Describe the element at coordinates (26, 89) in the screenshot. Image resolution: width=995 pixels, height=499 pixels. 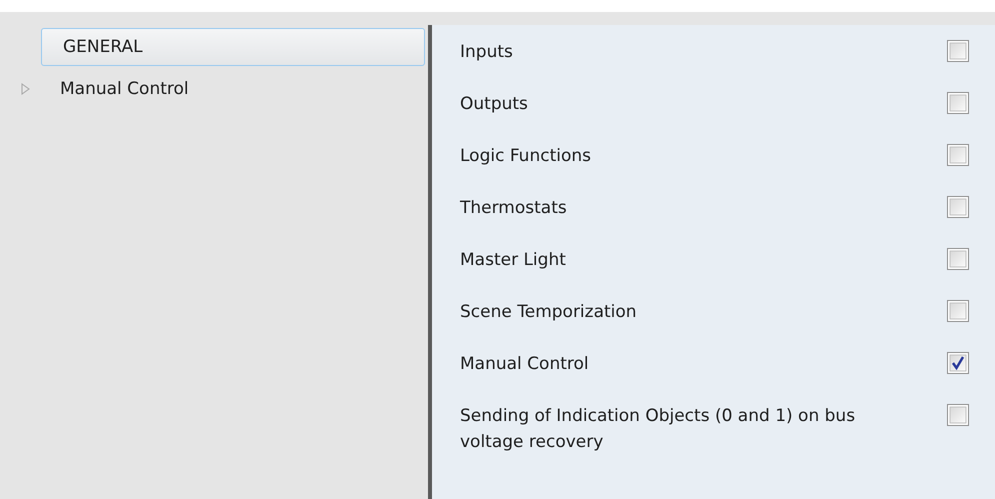
I see `expand-icon` at that location.